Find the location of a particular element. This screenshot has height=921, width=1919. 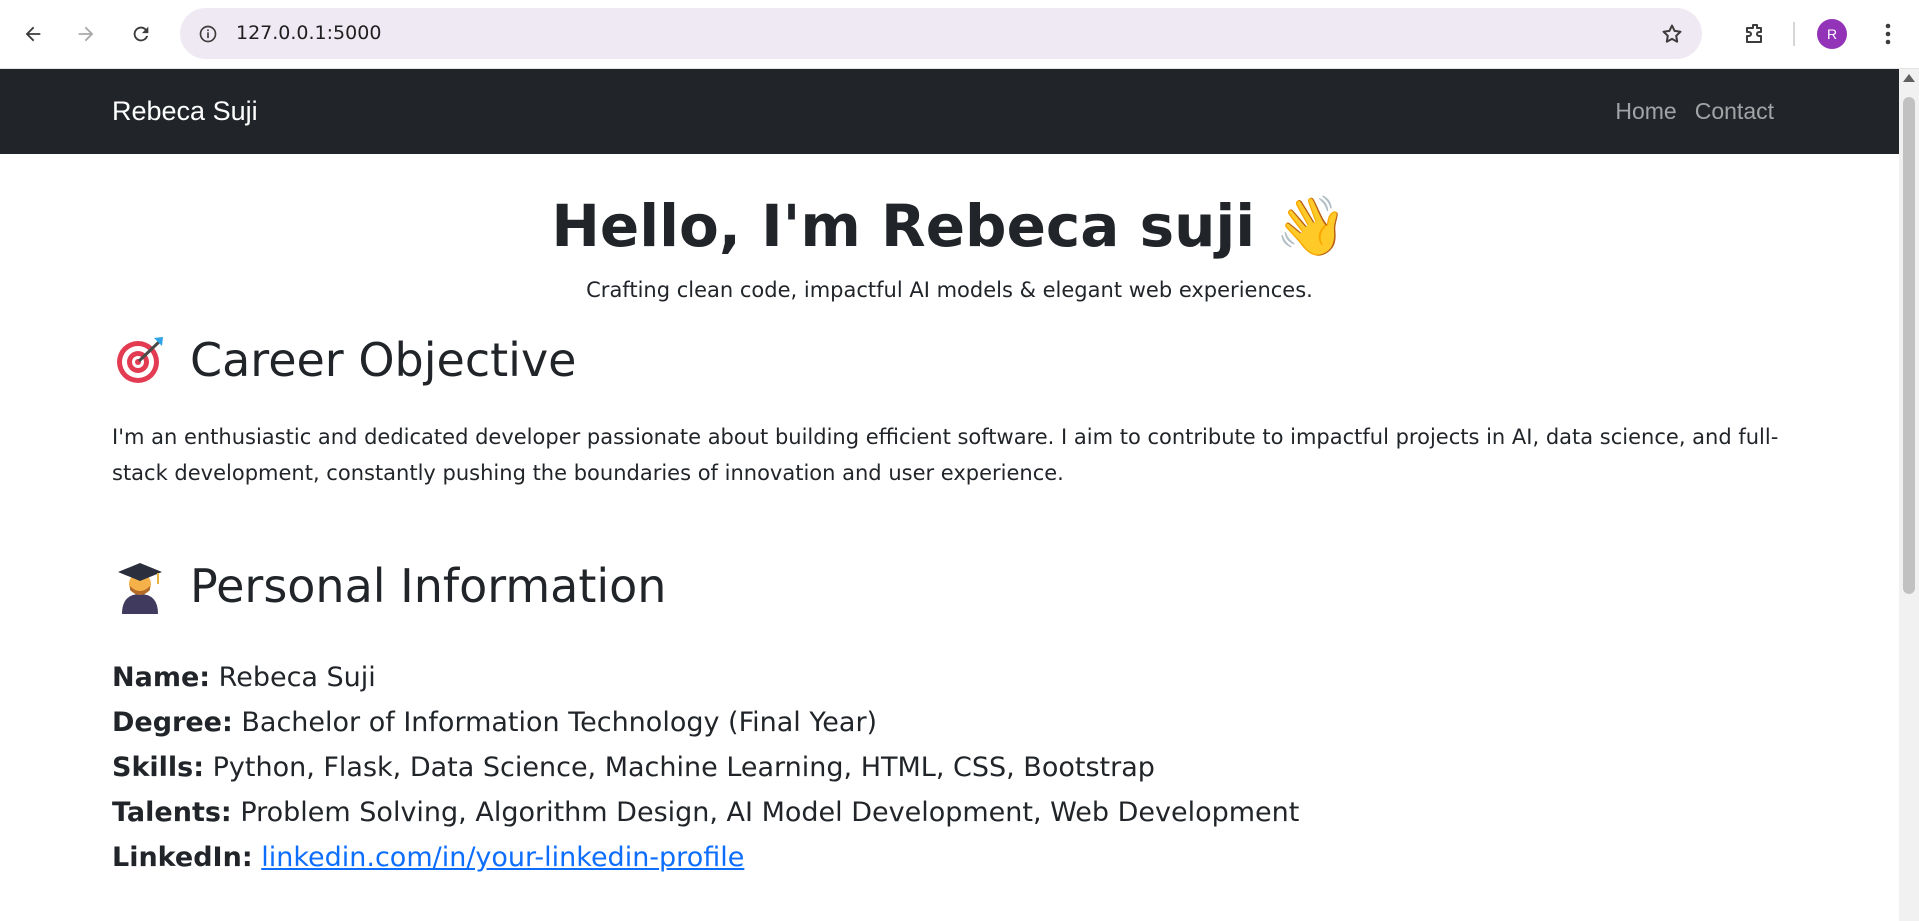

reload-icon is located at coordinates (141, 34).